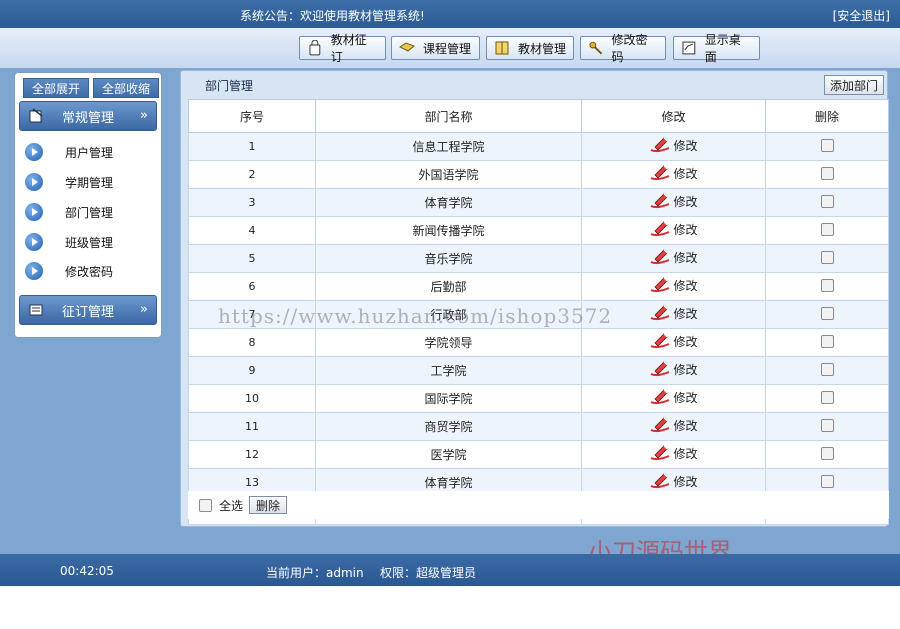 The width and height of the screenshot is (900, 629). I want to click on textbook-management-button: 教材管理, so click(530, 48).